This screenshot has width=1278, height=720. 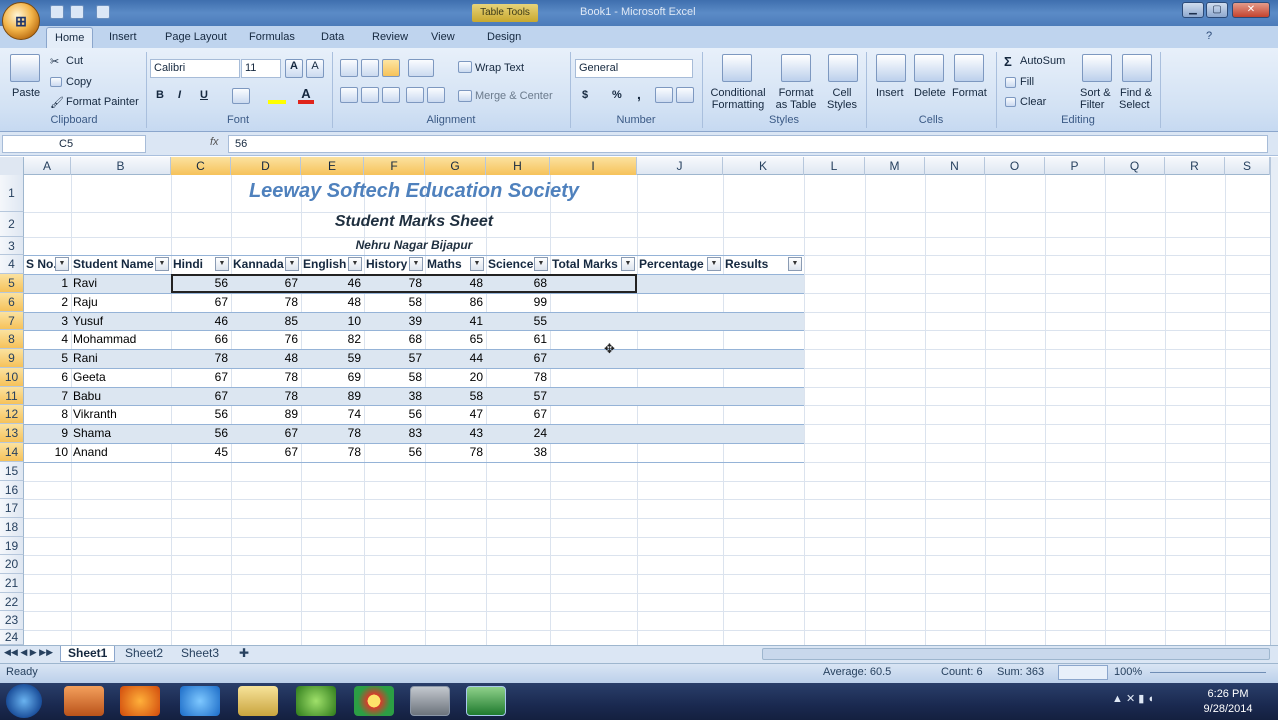 I want to click on clock-date: 9/28/2014, so click(x=1228, y=709).